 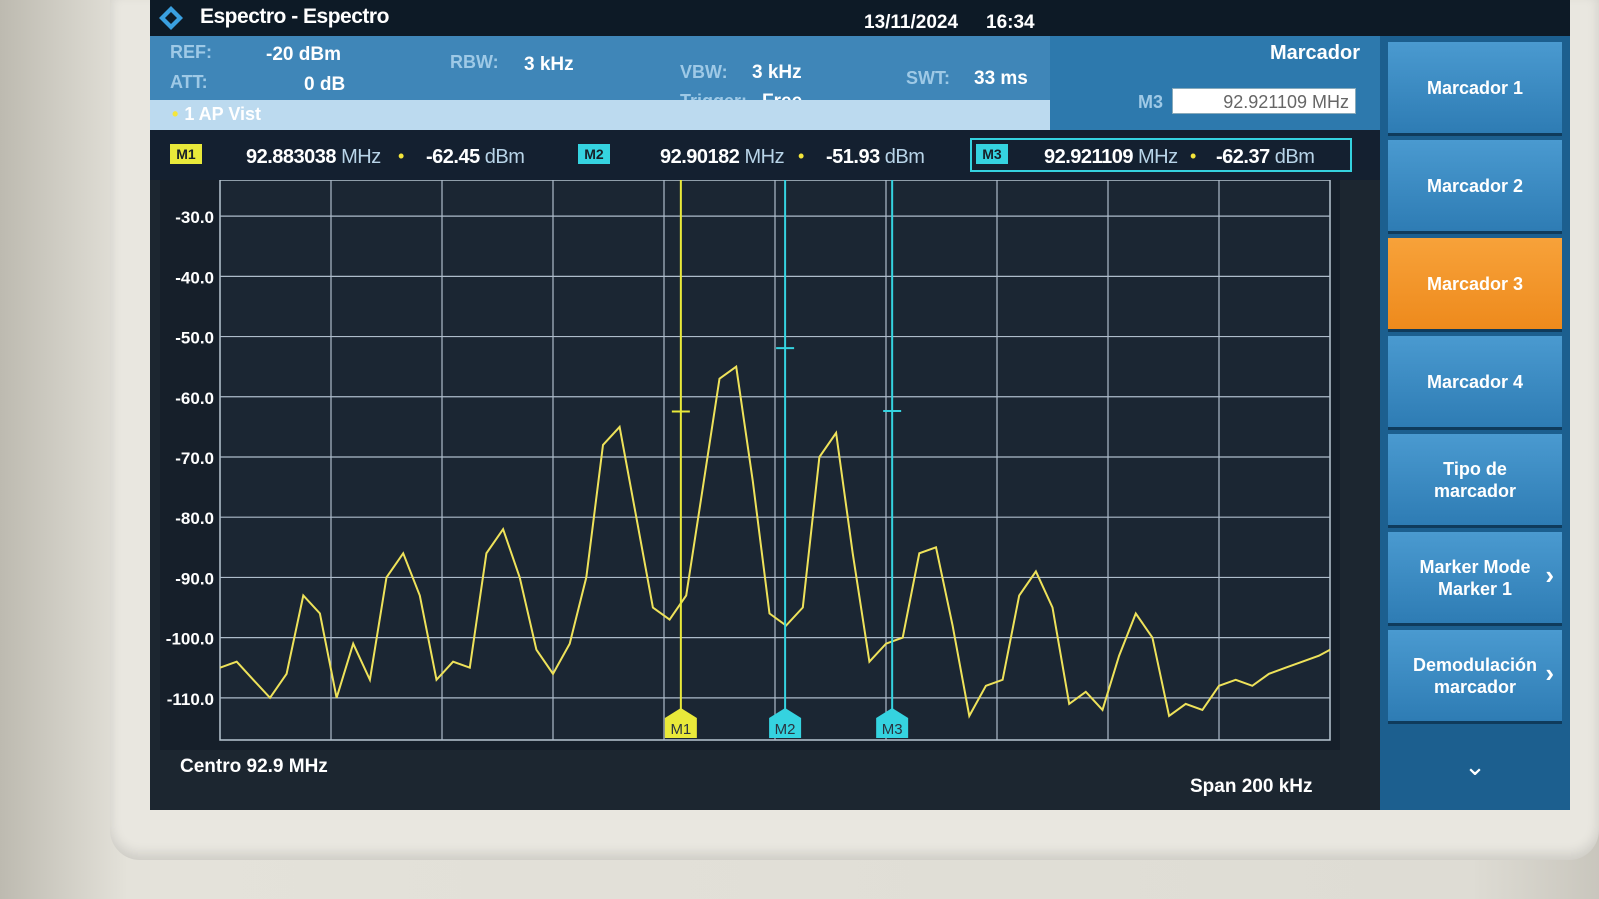 What do you see at coordinates (1111, 157) in the screenshot?
I see `marker-m3-freq: 92.921109 MHz` at bounding box center [1111, 157].